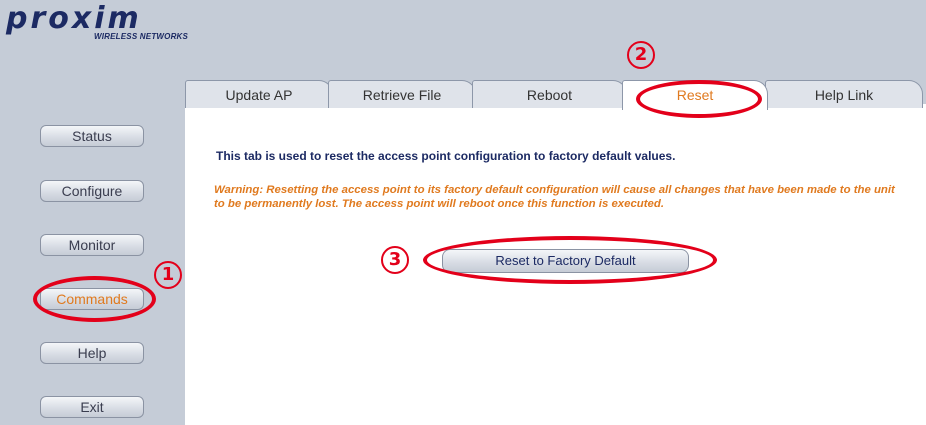 This screenshot has height=425, width=926. I want to click on logo-wordmark: proxim, so click(74, 18).